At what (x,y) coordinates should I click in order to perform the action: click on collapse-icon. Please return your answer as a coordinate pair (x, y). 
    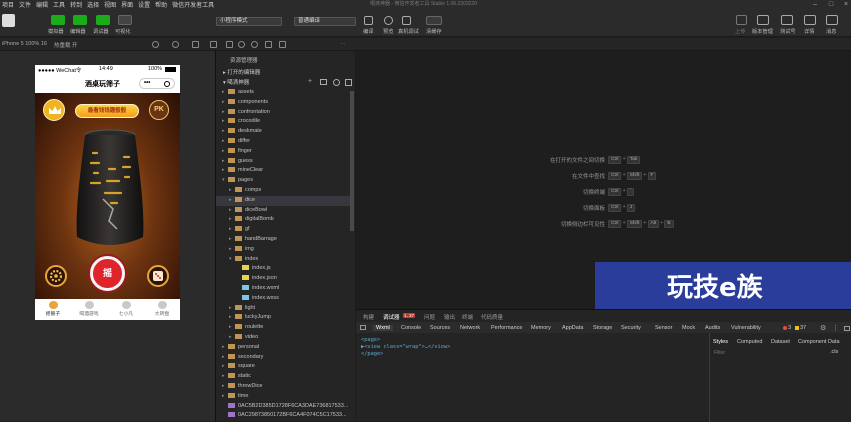
    Looking at the image, I should click on (348, 82).